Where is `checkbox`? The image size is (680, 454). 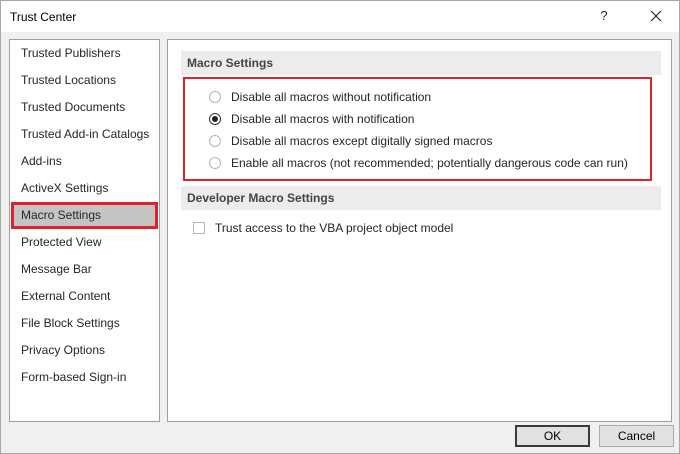 checkbox is located at coordinates (199, 228).